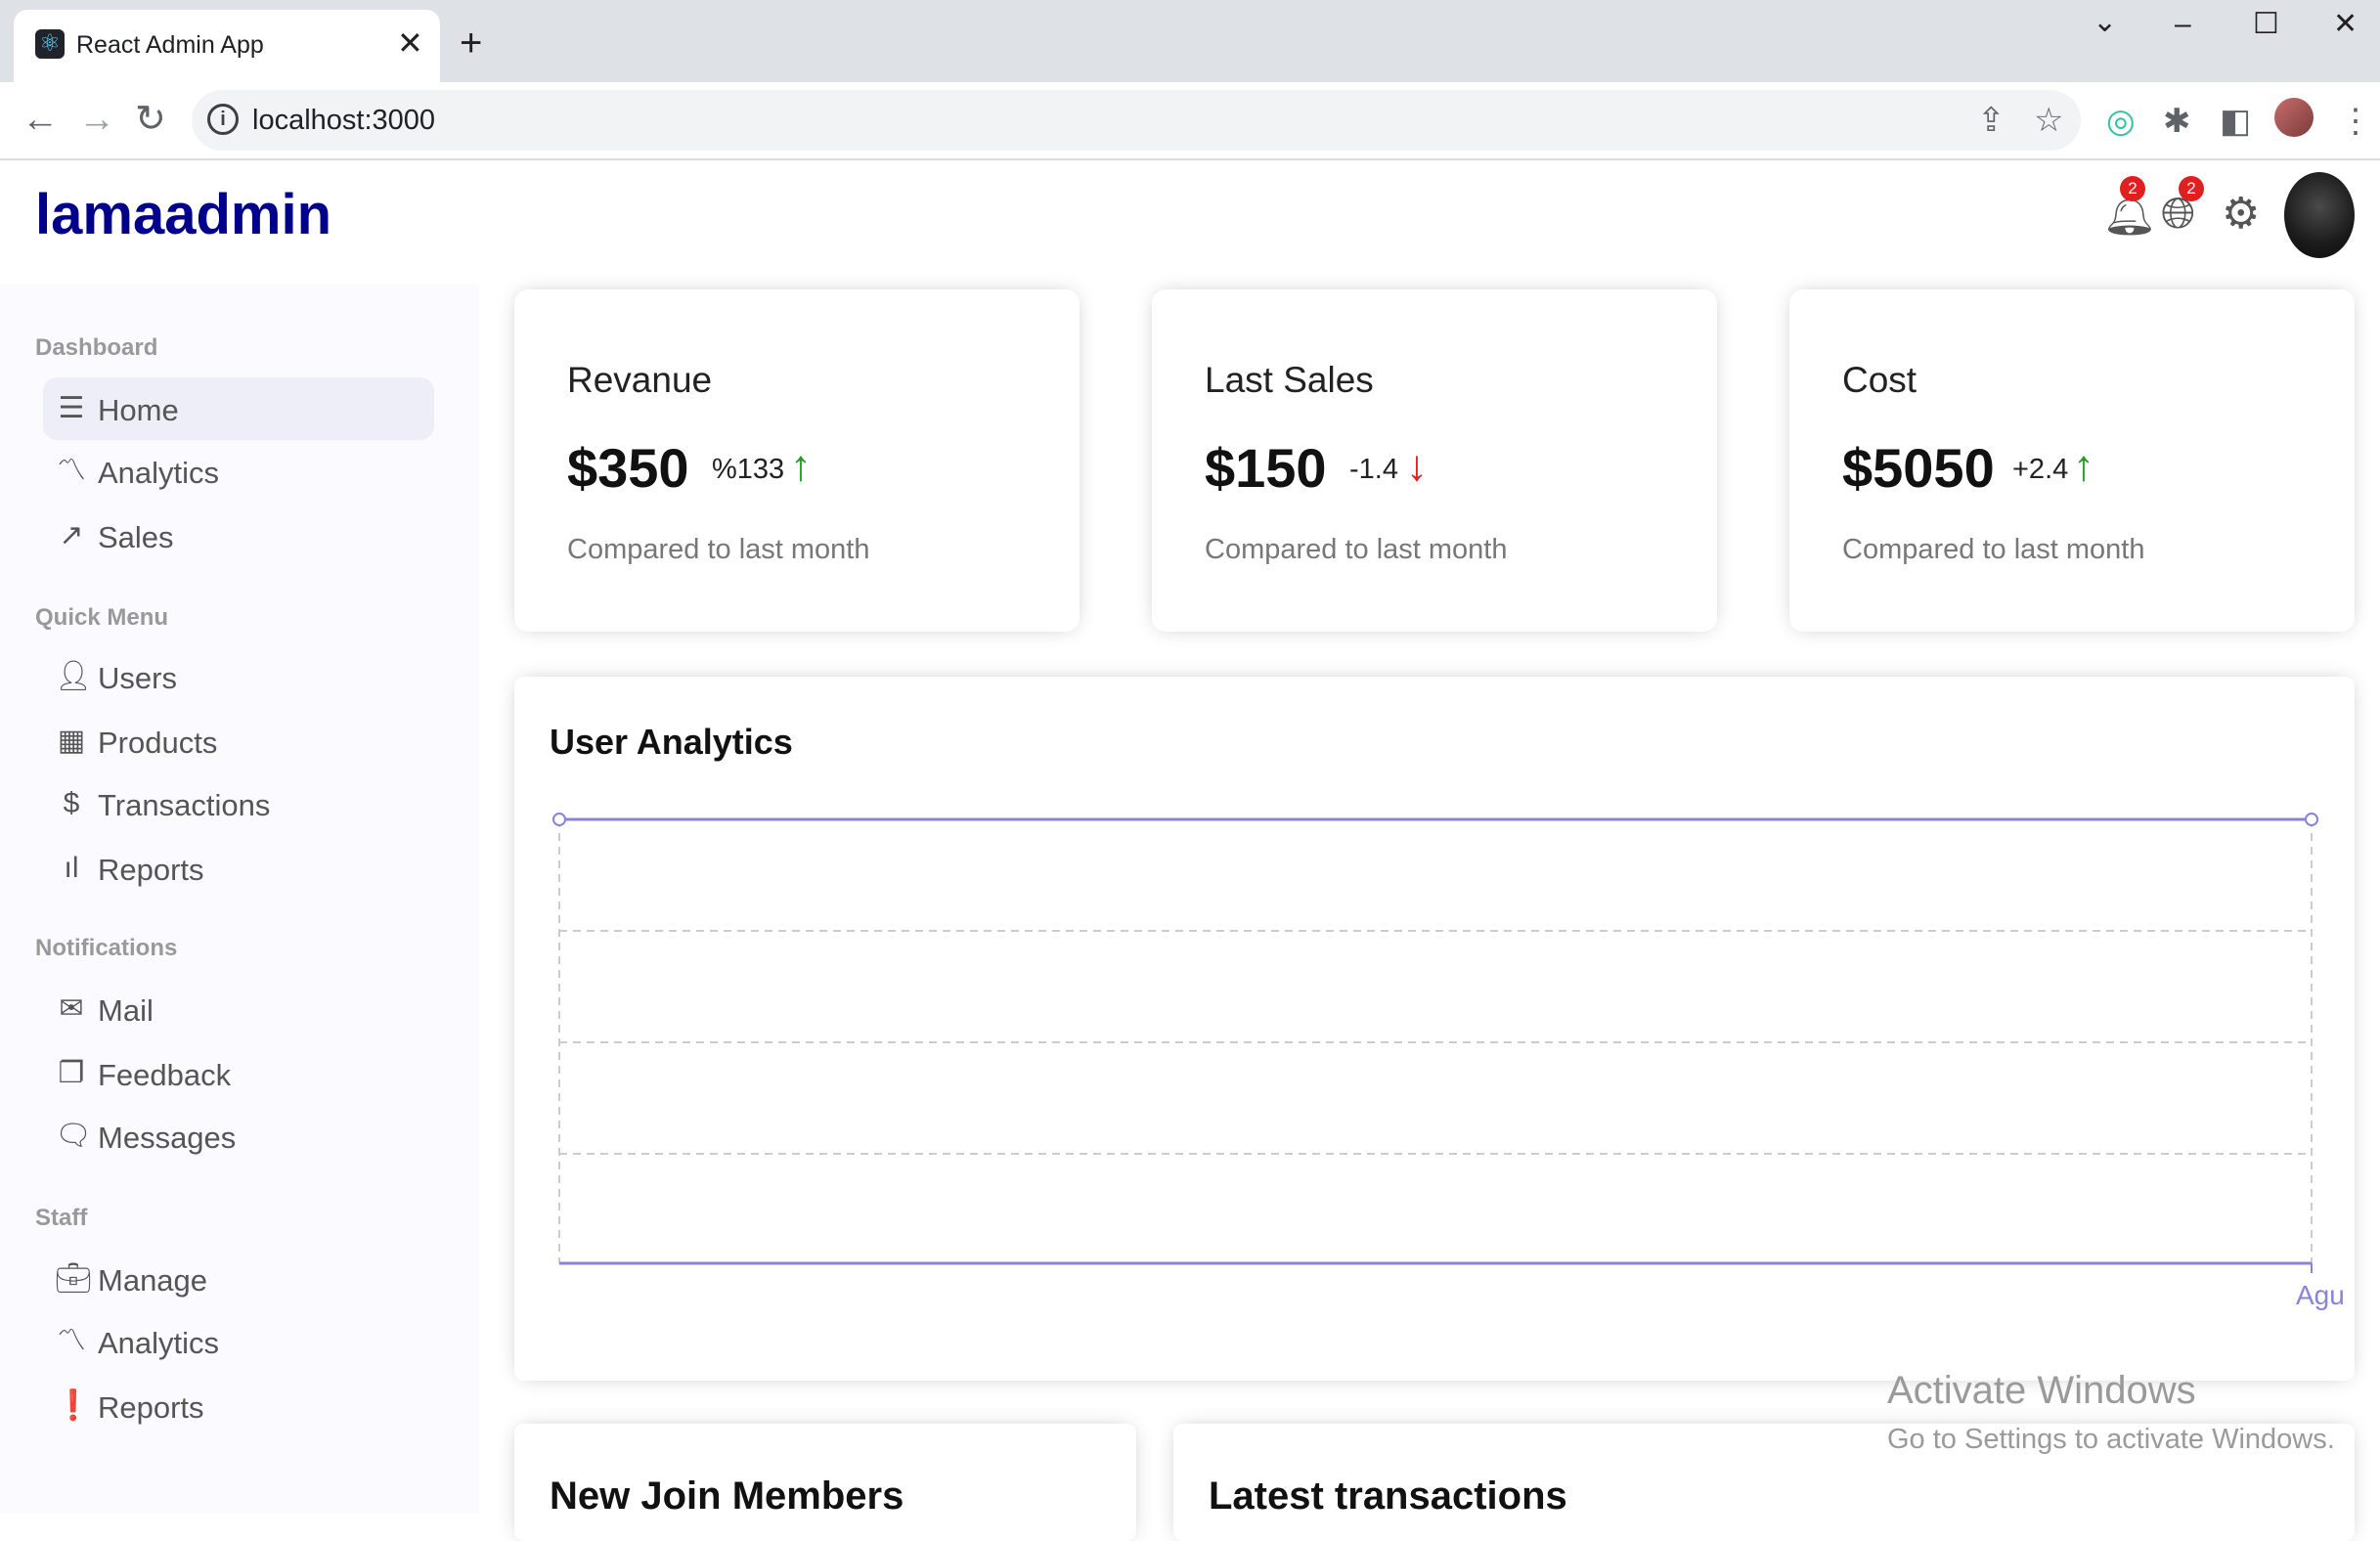 The height and width of the screenshot is (1541, 2380). Describe the element at coordinates (150, 120) in the screenshot. I see `reload-icon: ↻` at that location.